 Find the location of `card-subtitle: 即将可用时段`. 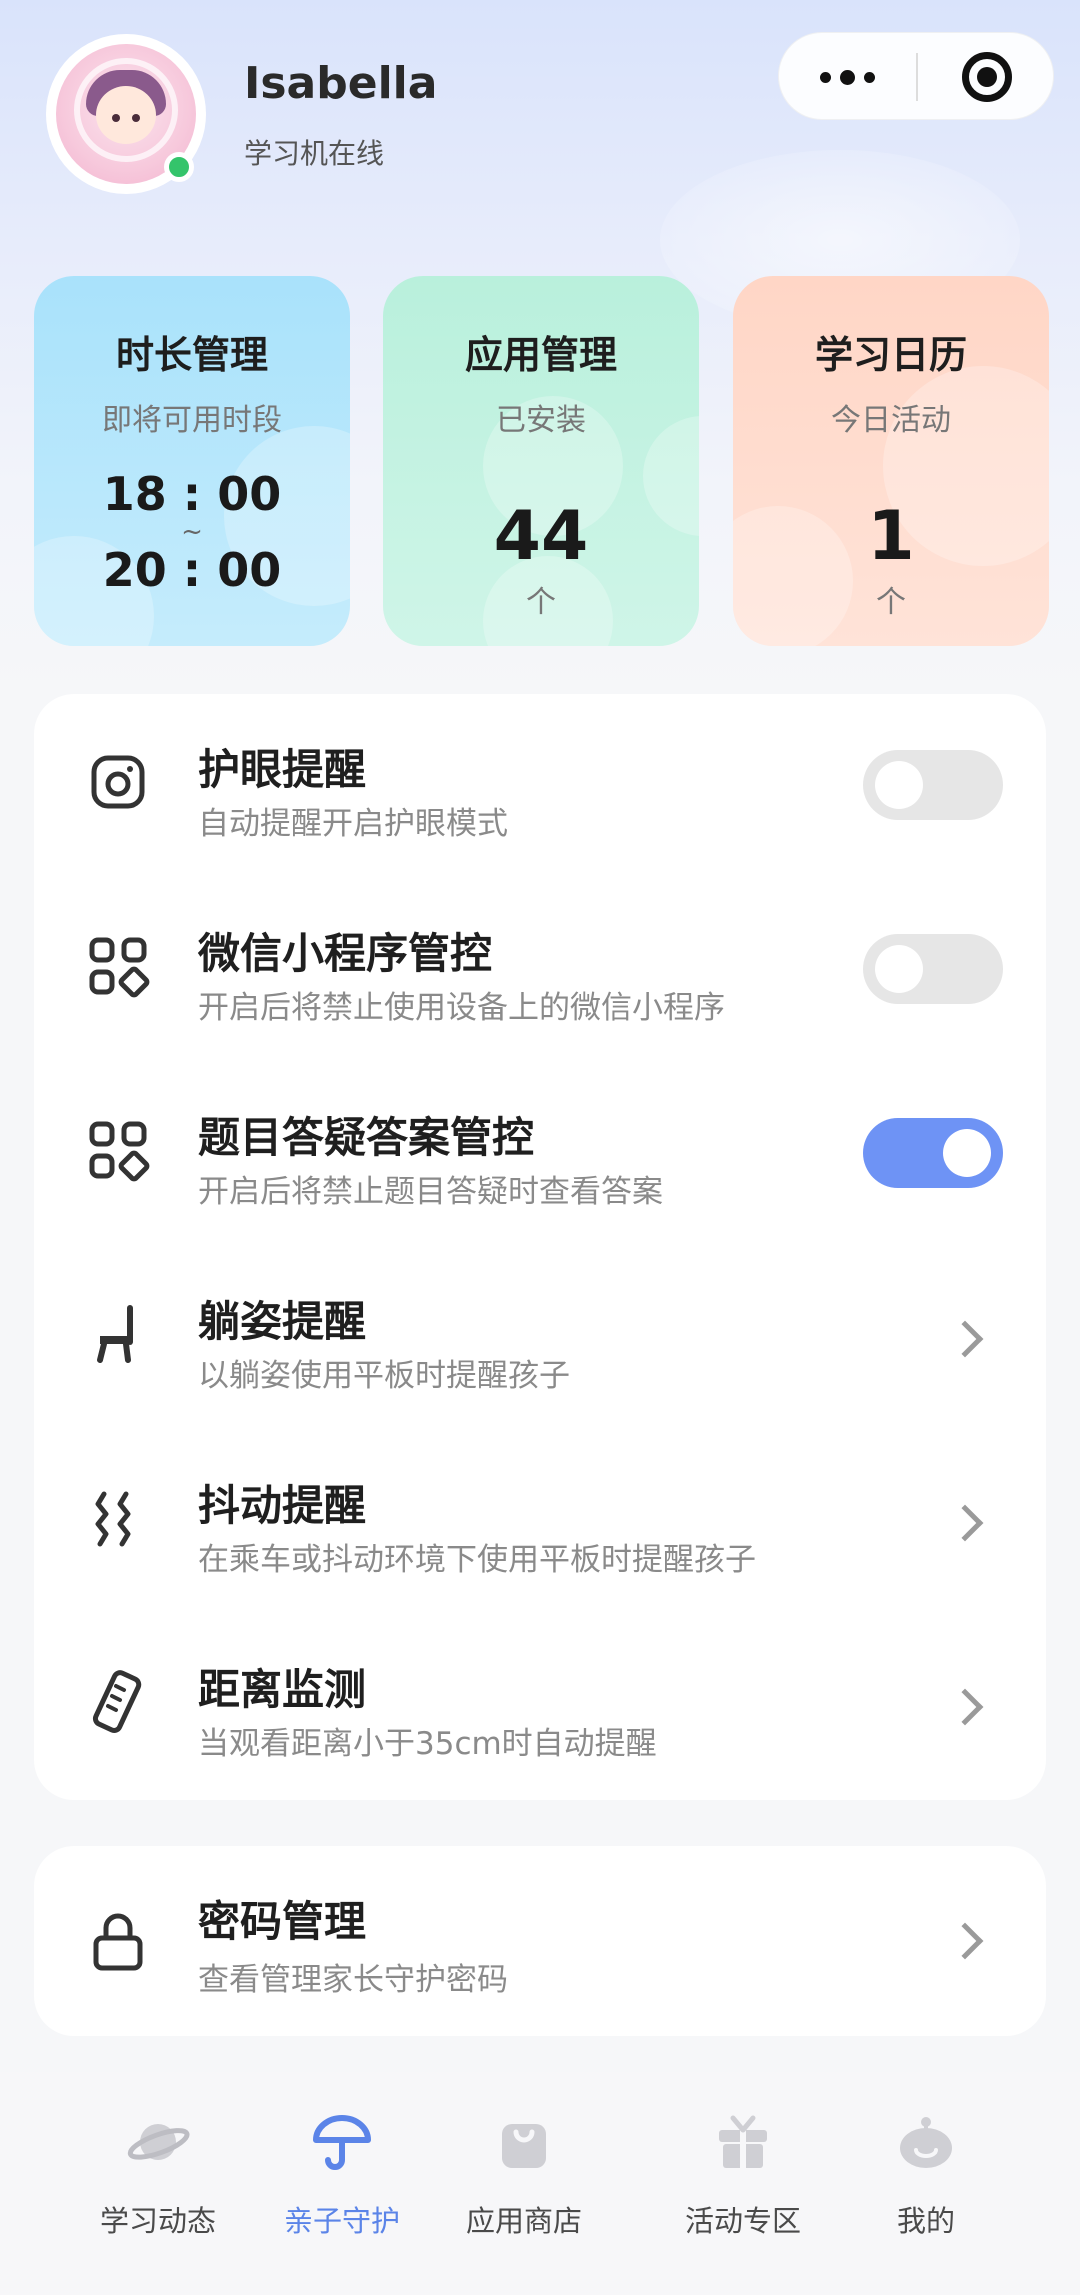

card-subtitle: 即将可用时段 is located at coordinates (192, 420).